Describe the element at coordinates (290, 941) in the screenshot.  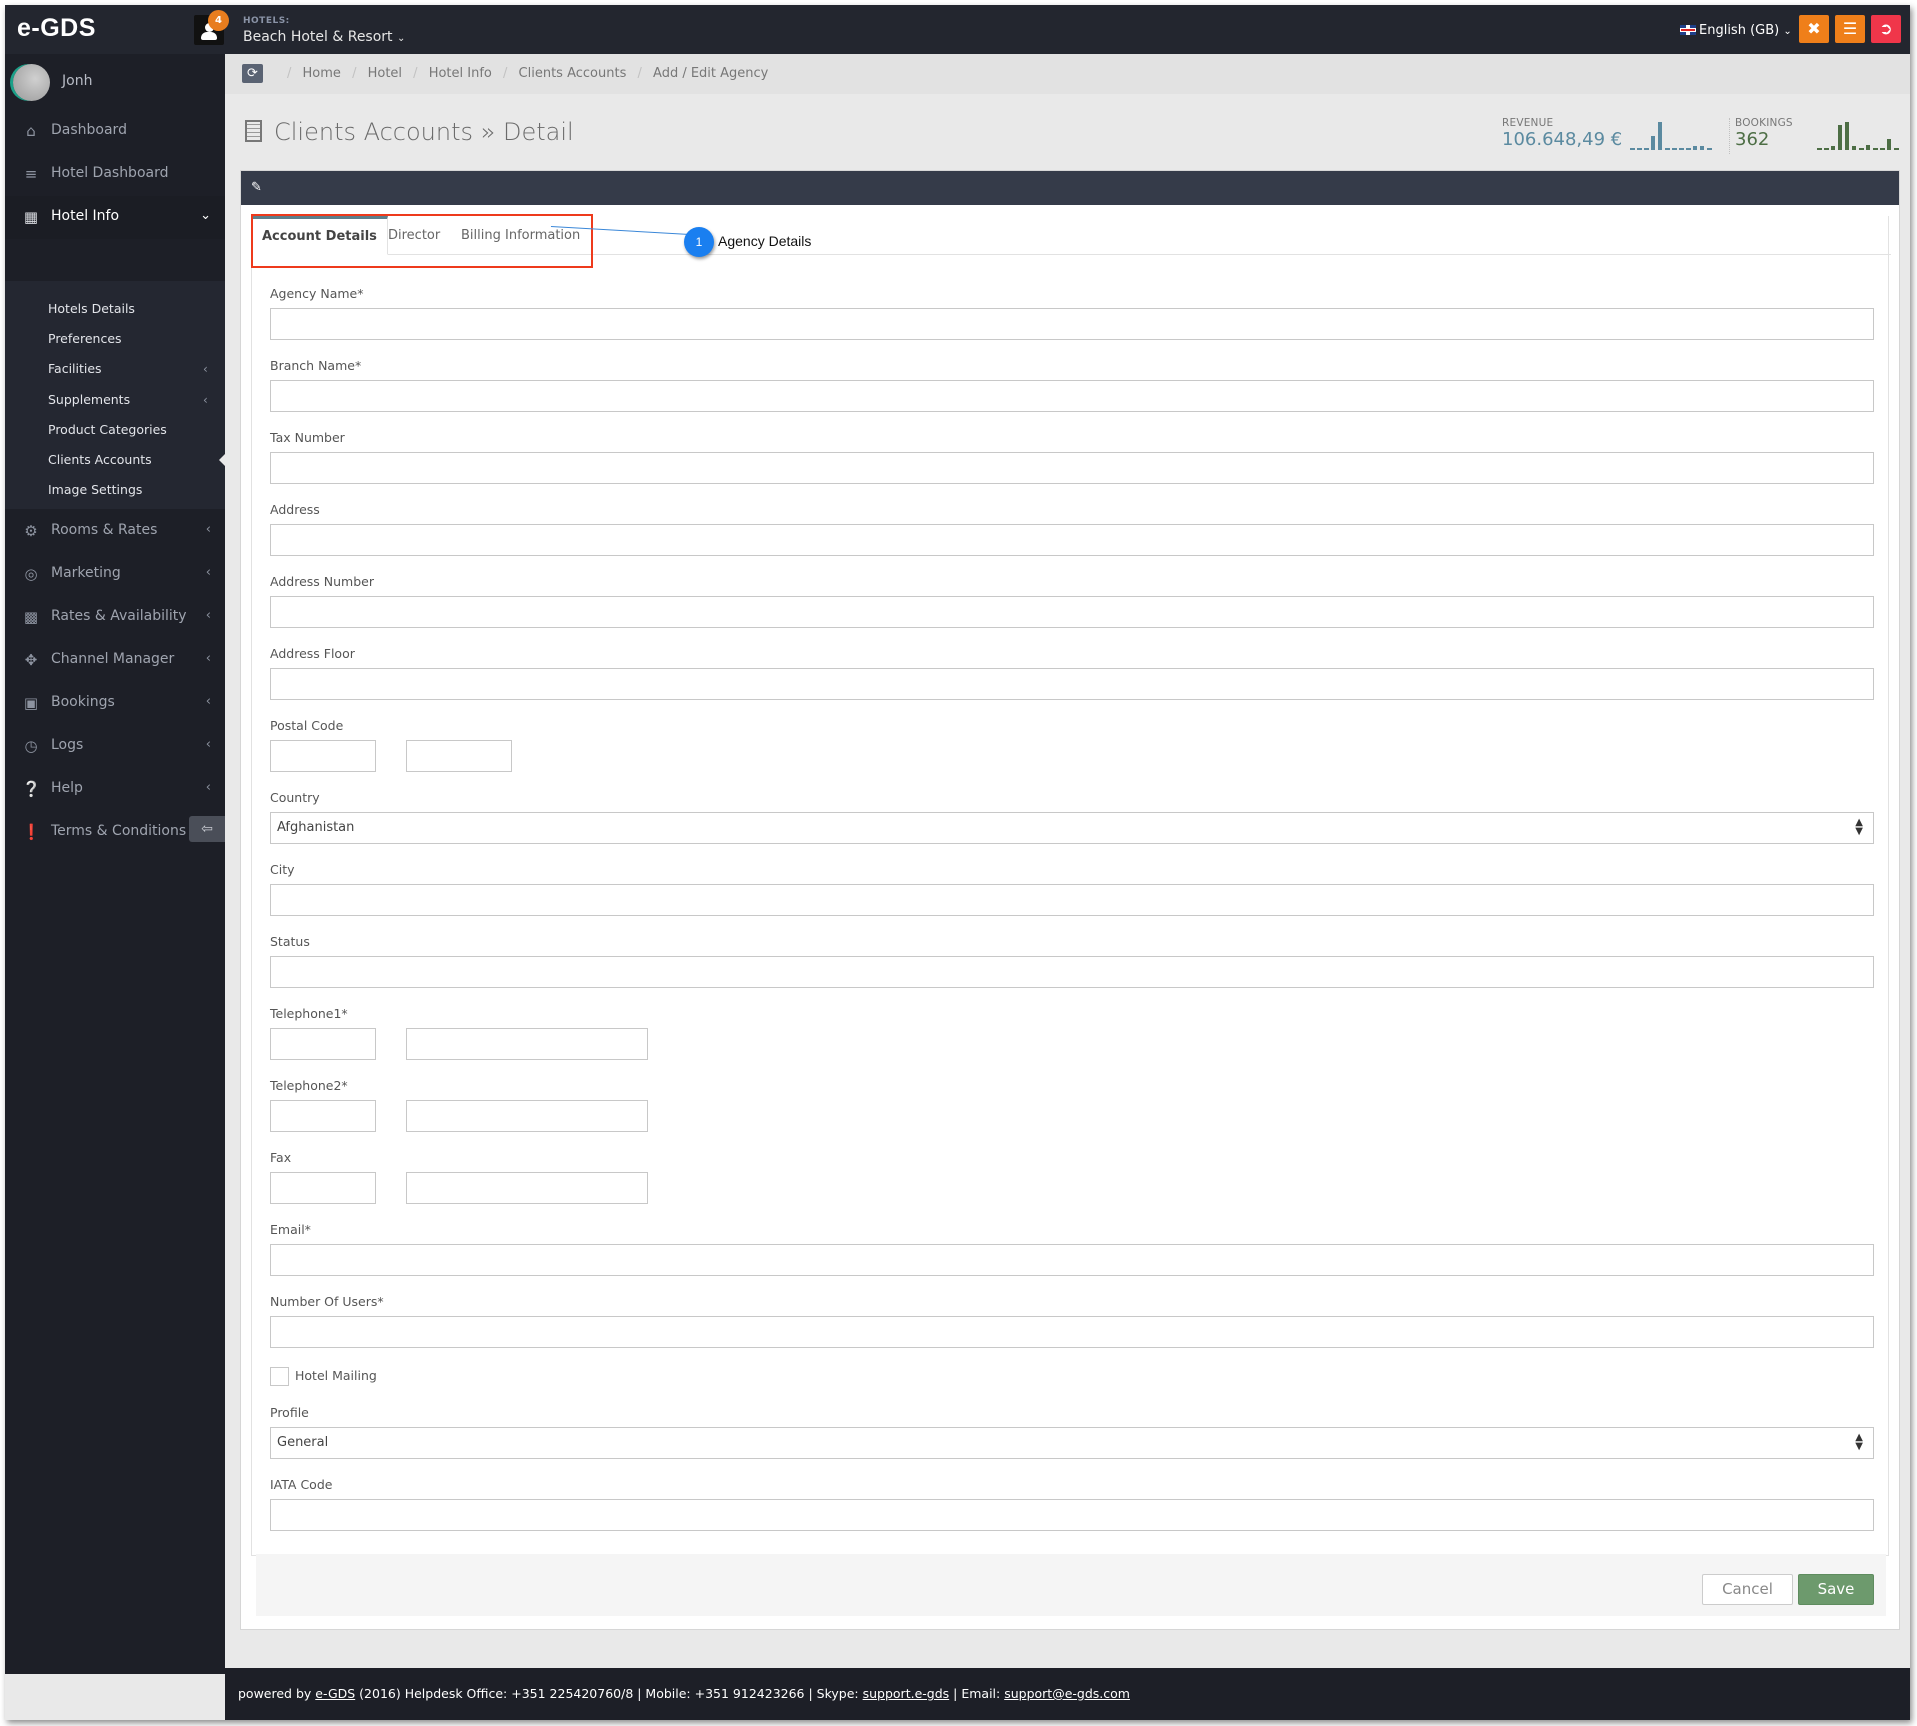
I see `status-label: Status` at that location.